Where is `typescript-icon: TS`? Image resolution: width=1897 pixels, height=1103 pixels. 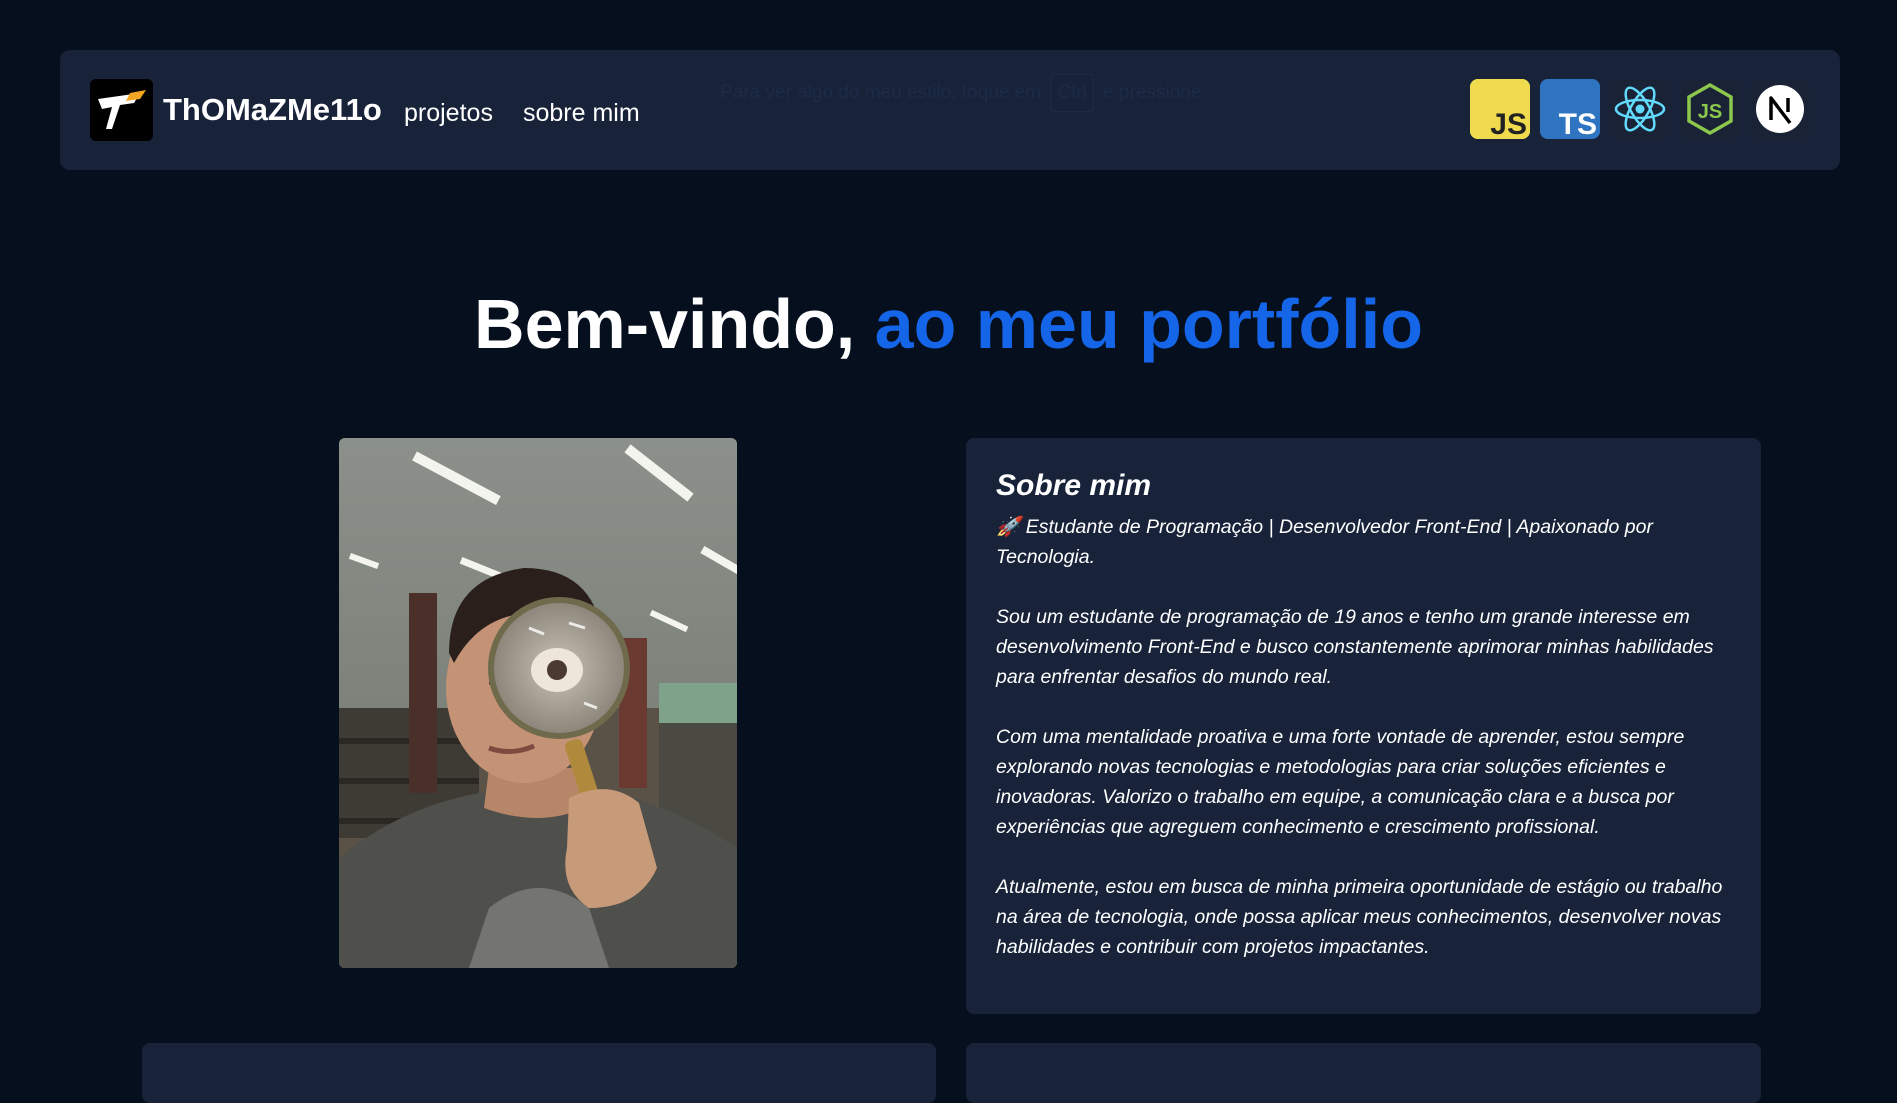
typescript-icon: TS is located at coordinates (1570, 109).